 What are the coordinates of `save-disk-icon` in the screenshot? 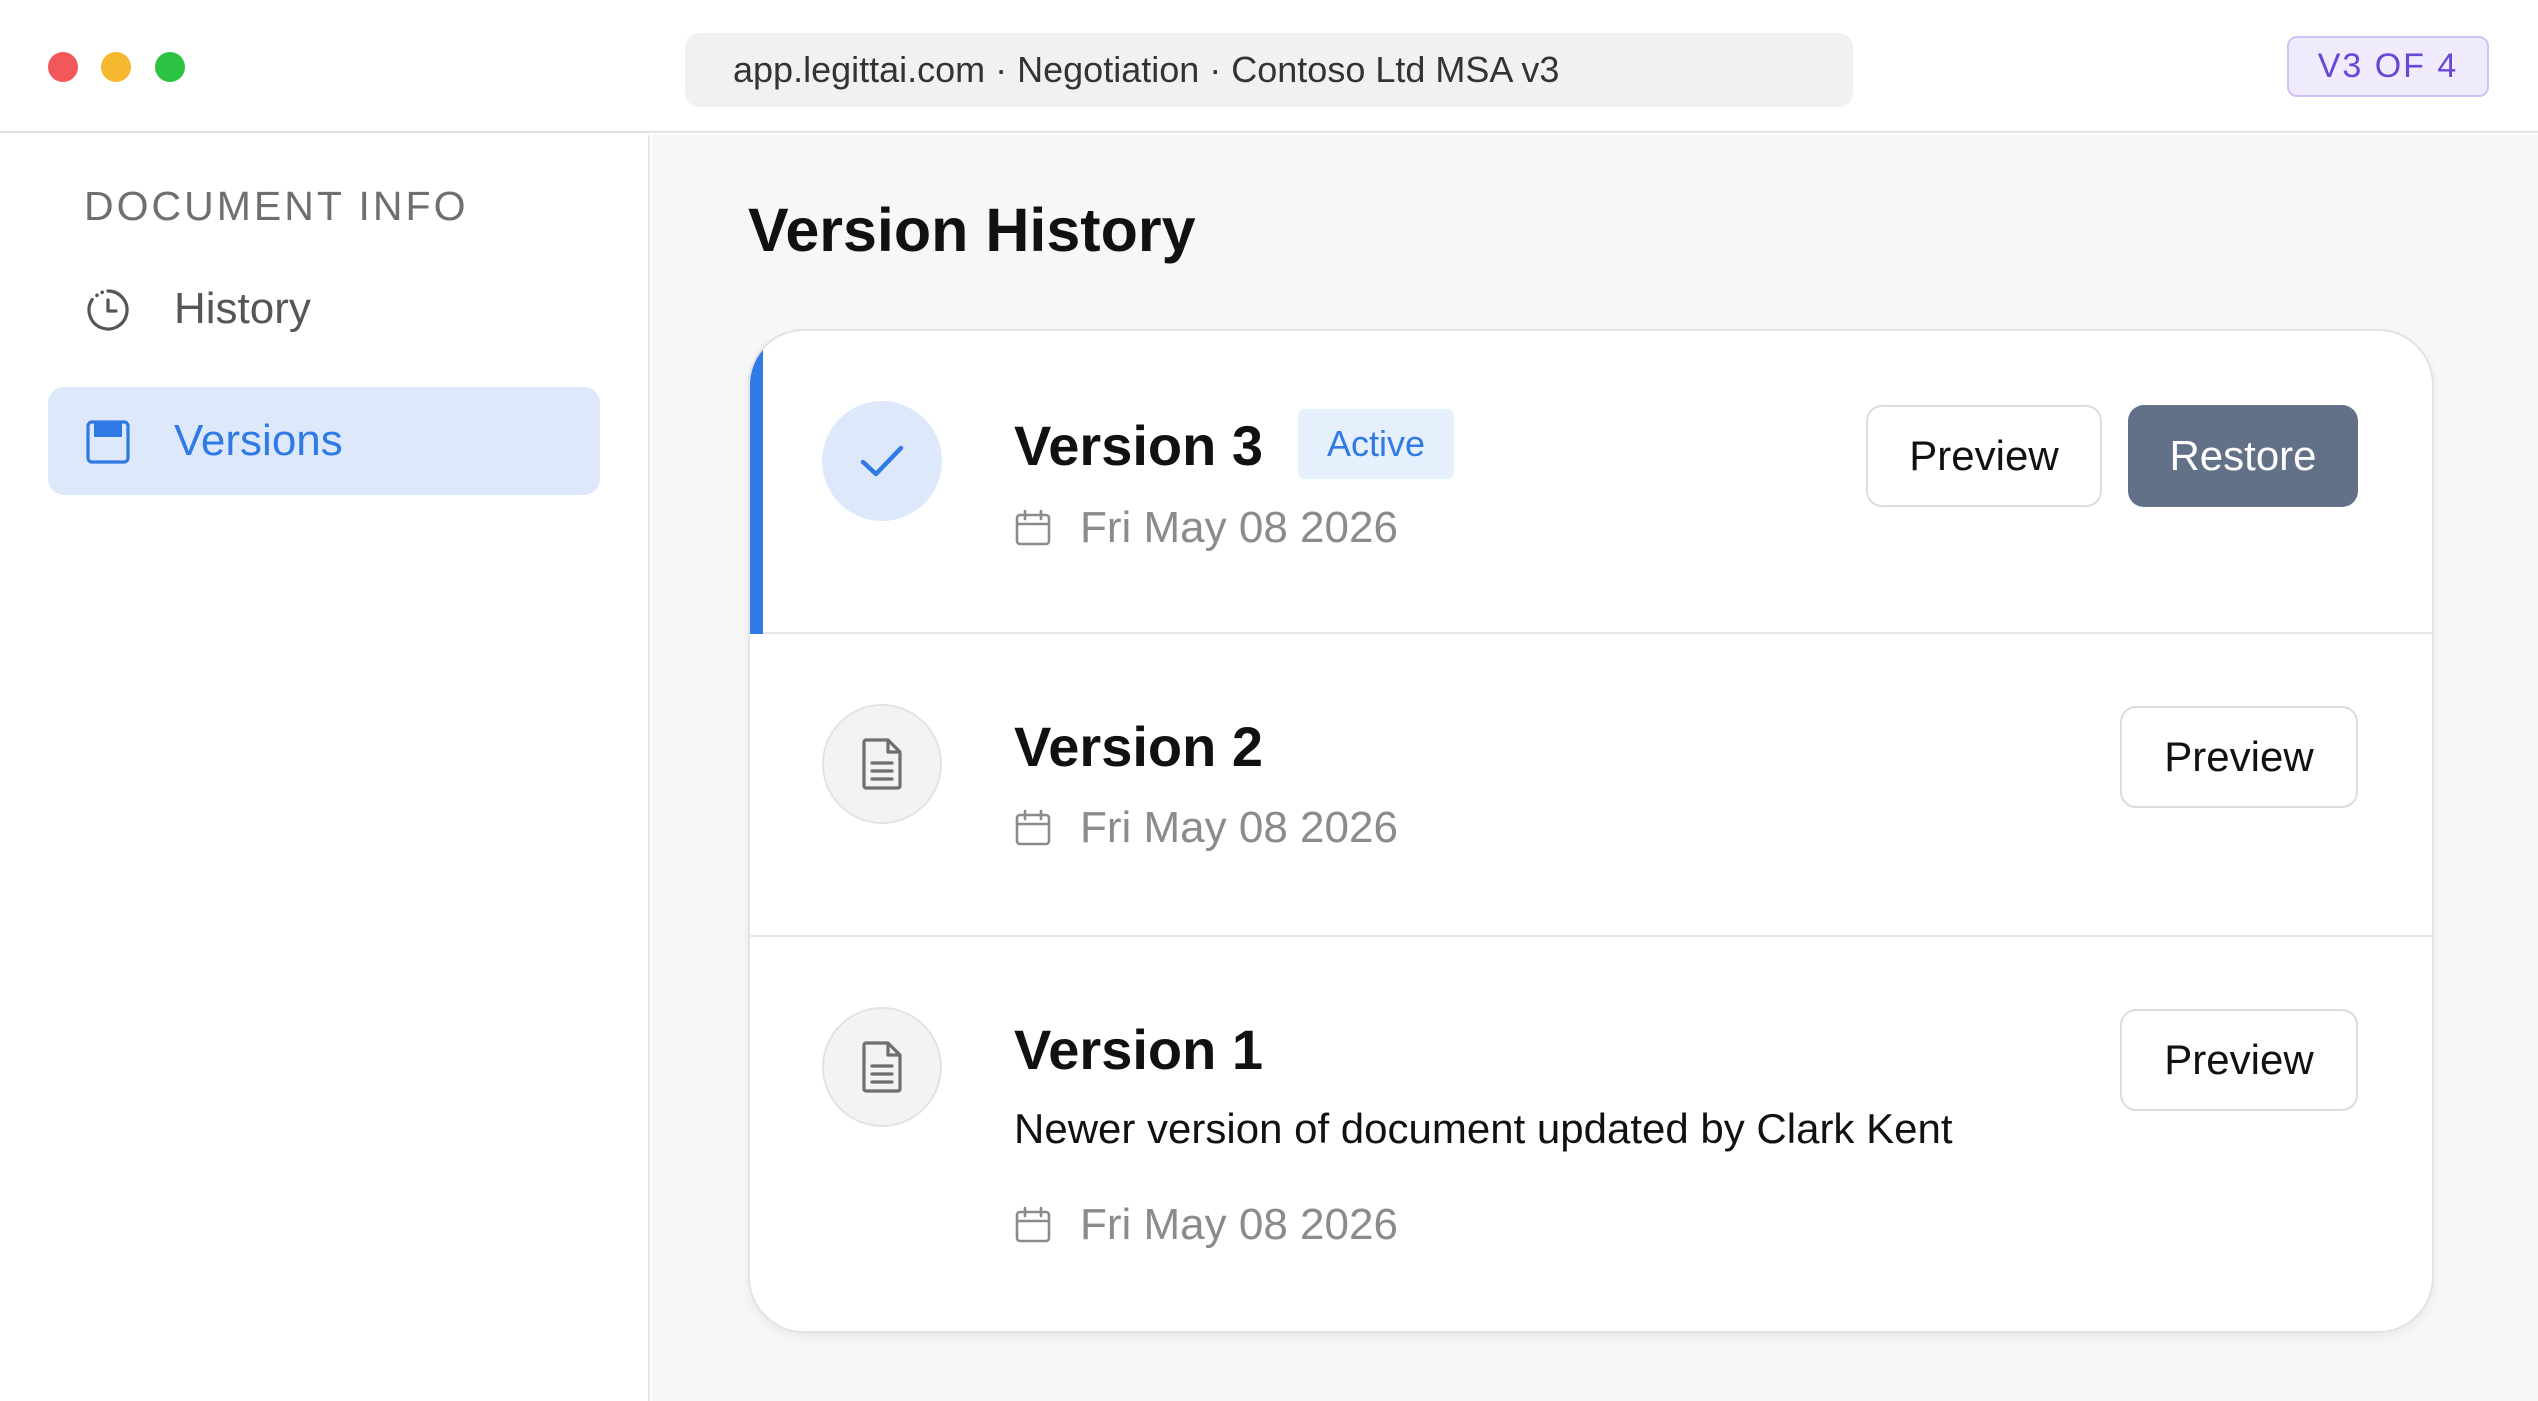 It's located at (108, 442).